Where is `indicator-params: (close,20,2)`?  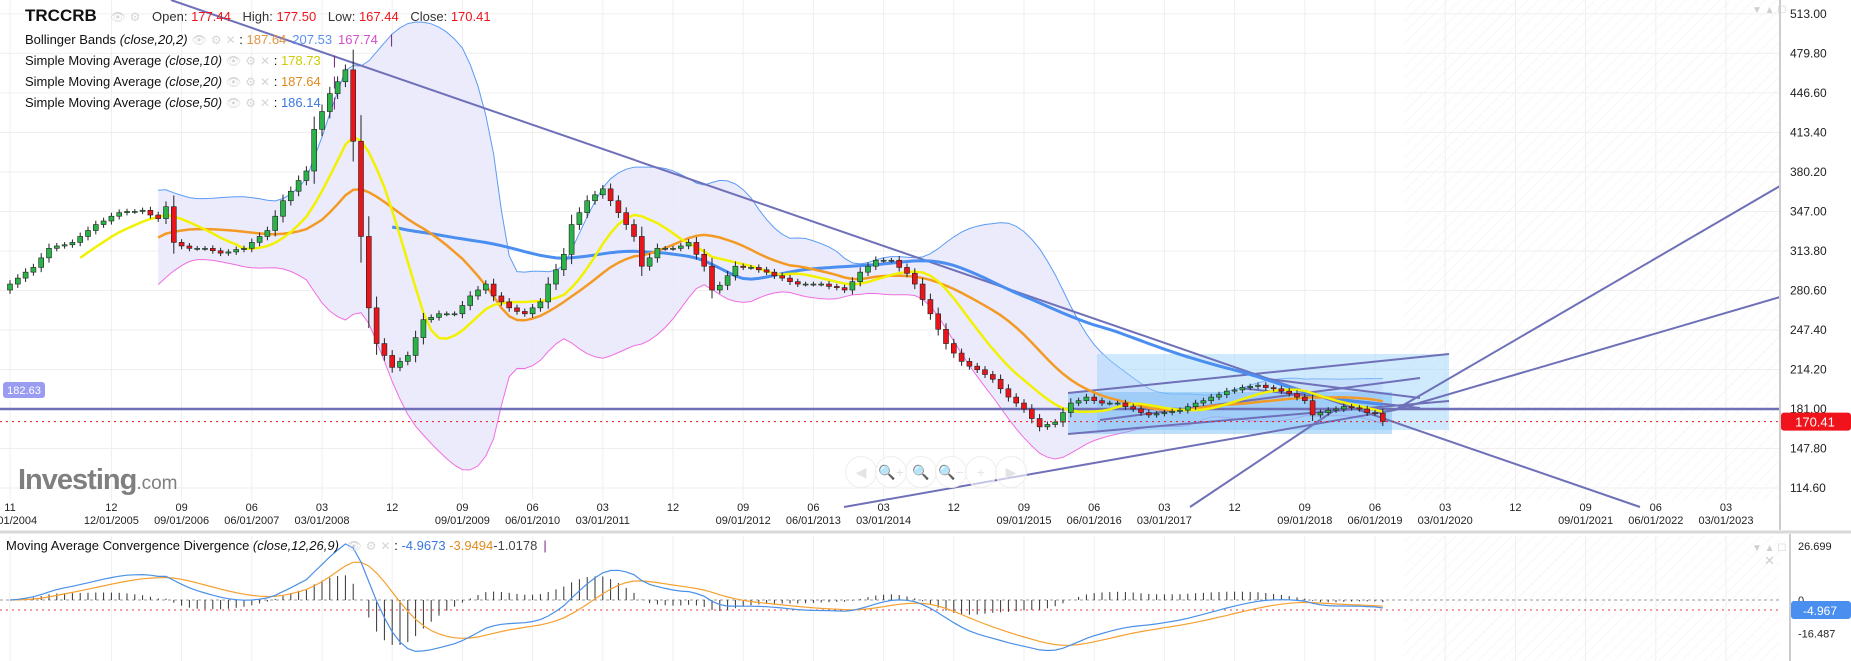
indicator-params: (close,20,2) is located at coordinates (153, 39).